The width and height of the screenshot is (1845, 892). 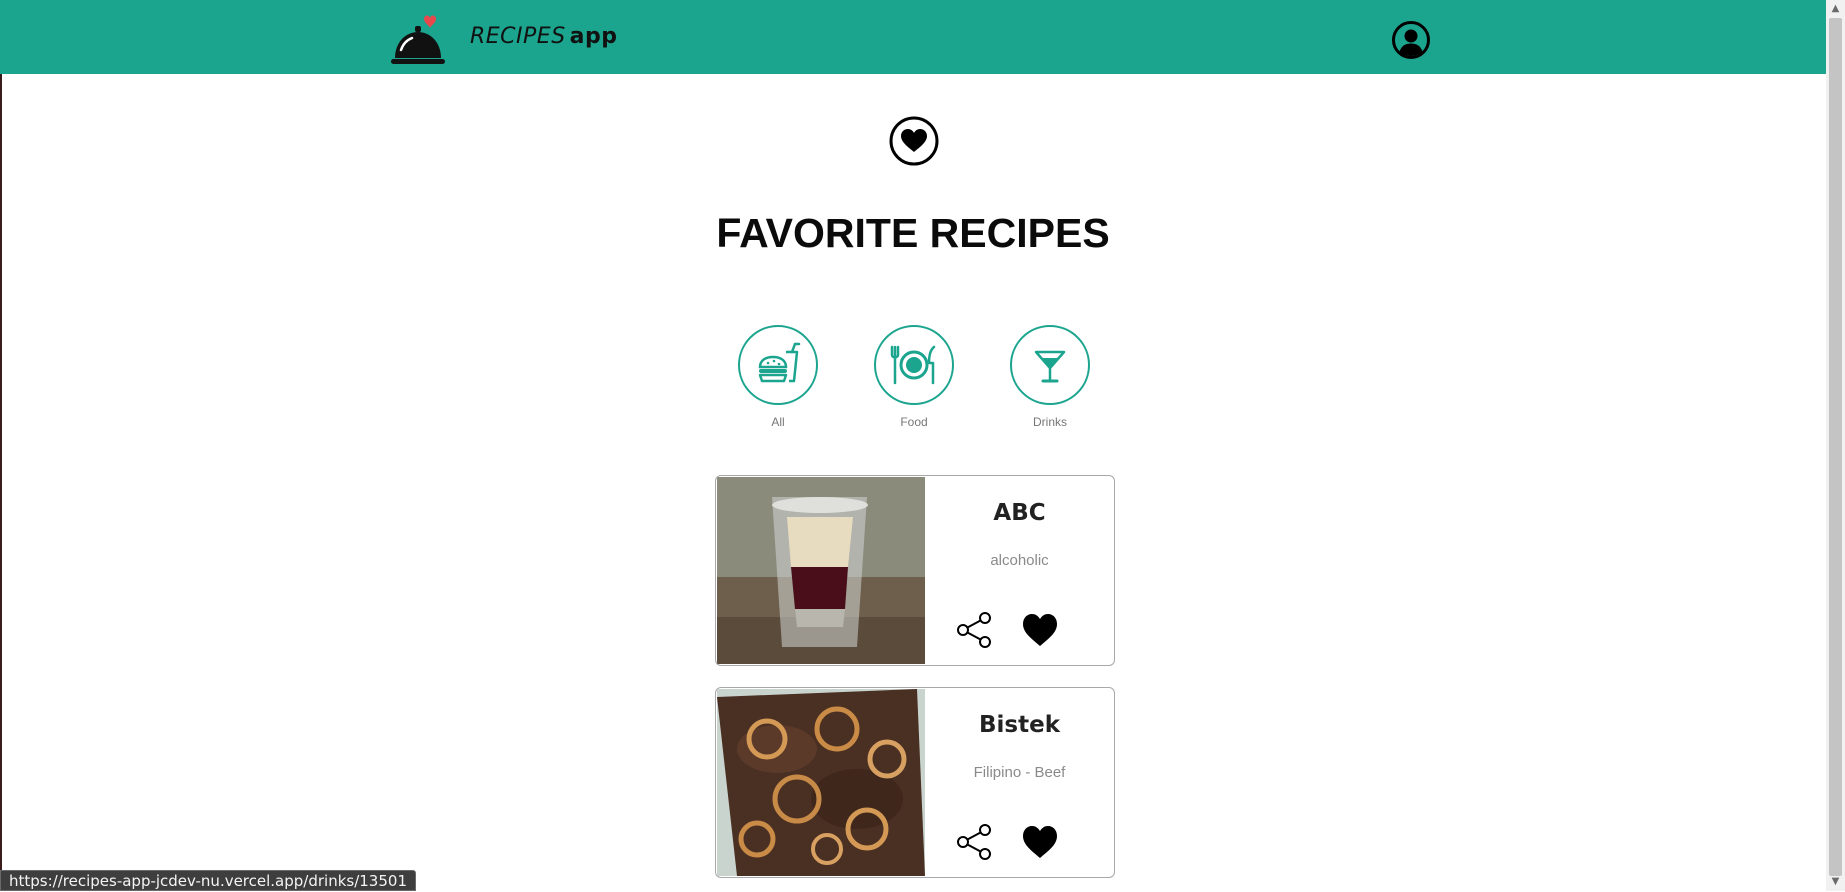 I want to click on app-title: RECIPES app, so click(x=544, y=36).